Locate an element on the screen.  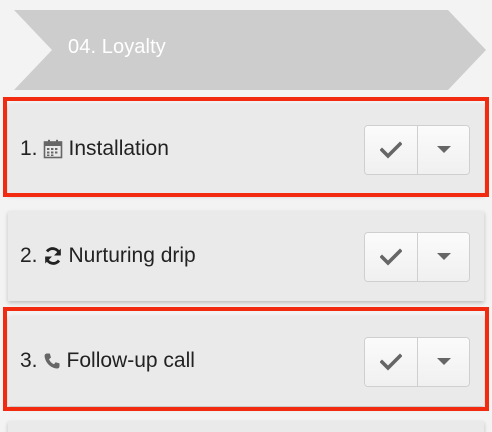
refresh-icon is located at coordinates (53, 256).